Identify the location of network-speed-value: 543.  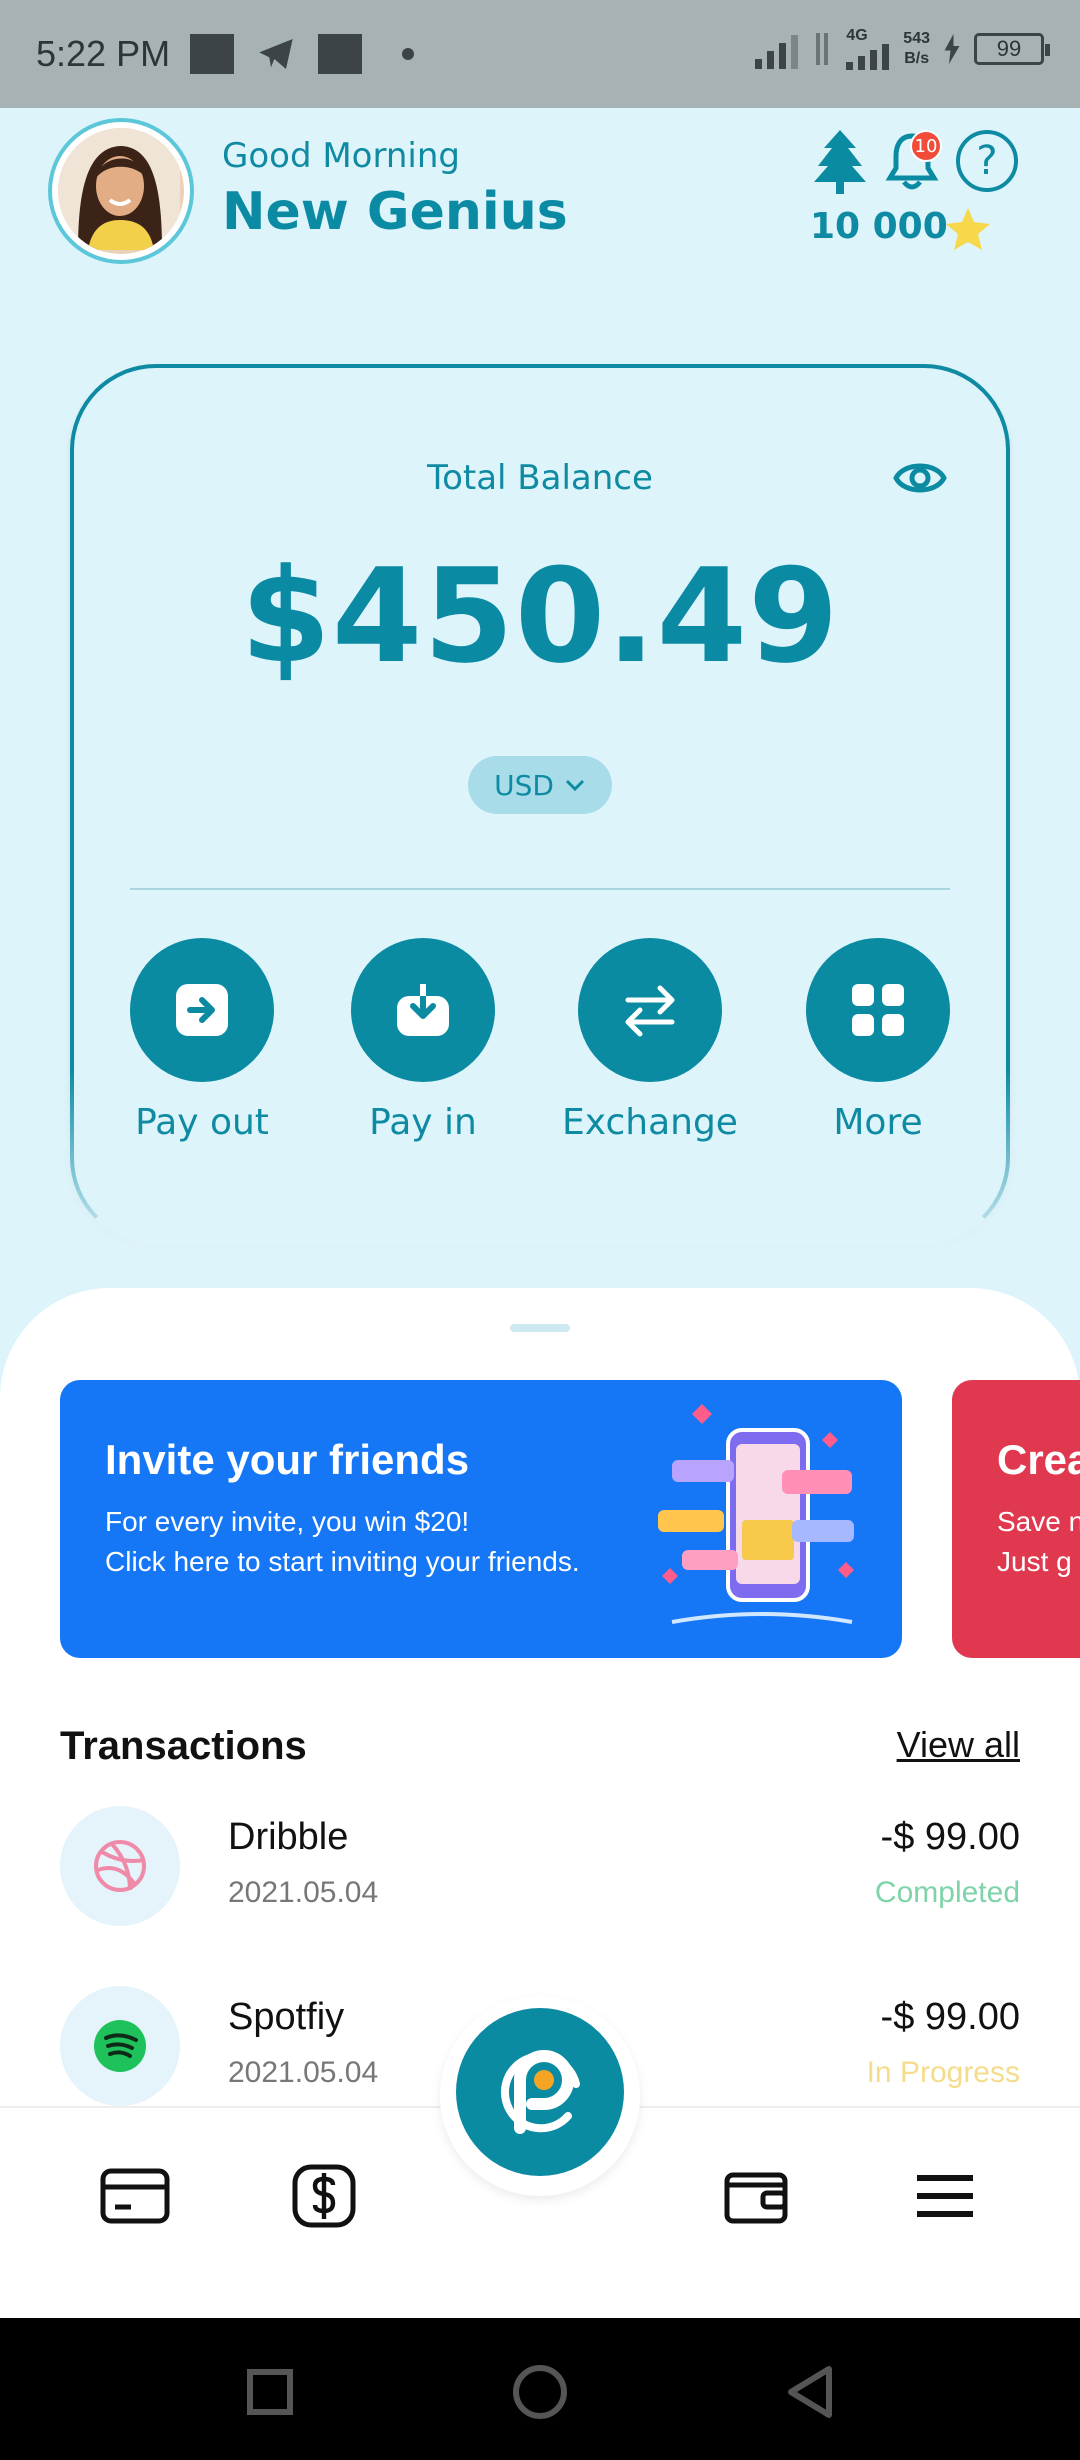
(916, 38).